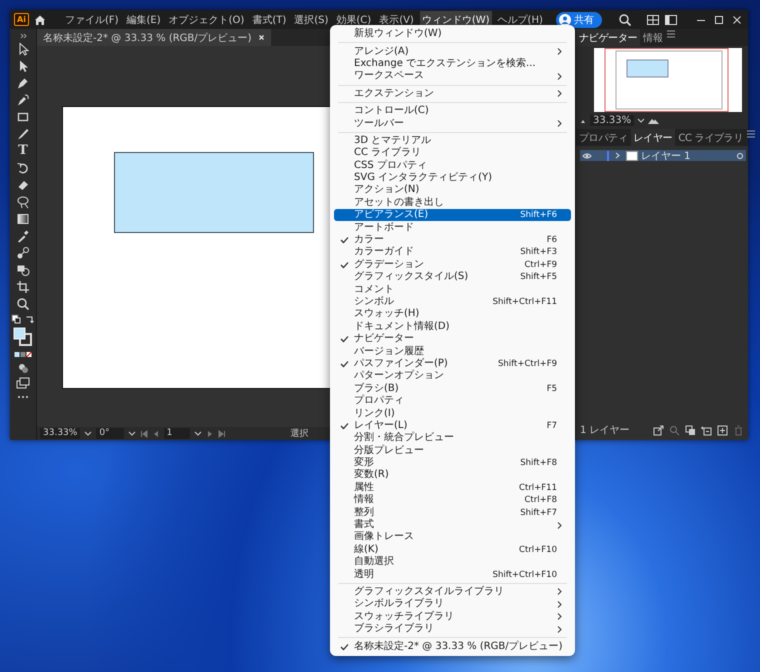  I want to click on overlap-squares-icon, so click(690, 430).